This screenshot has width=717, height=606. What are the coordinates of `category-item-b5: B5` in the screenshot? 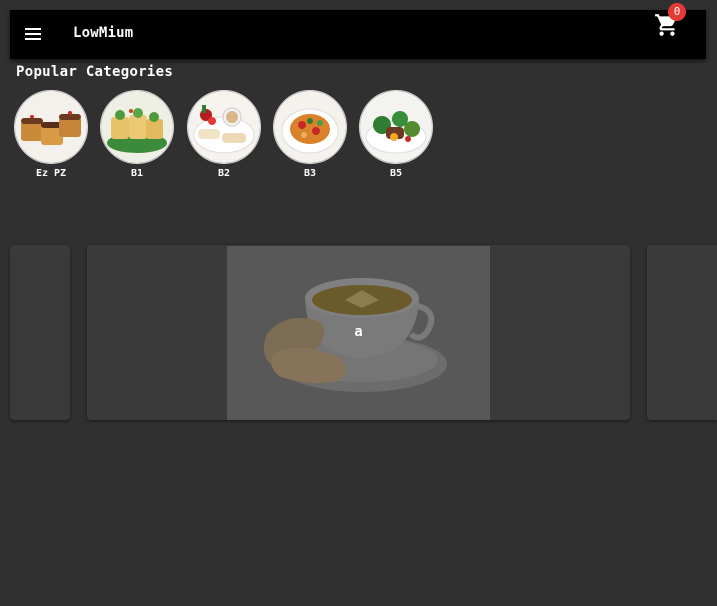 It's located at (396, 134).